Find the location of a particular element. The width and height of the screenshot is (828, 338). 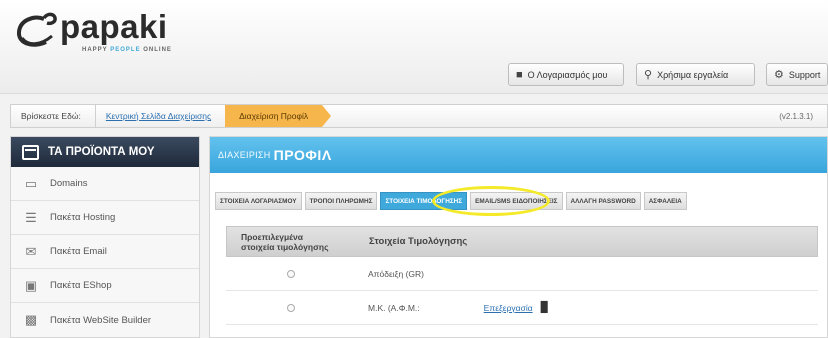

table-row: Απόδειξη (GR) is located at coordinates (522, 274).